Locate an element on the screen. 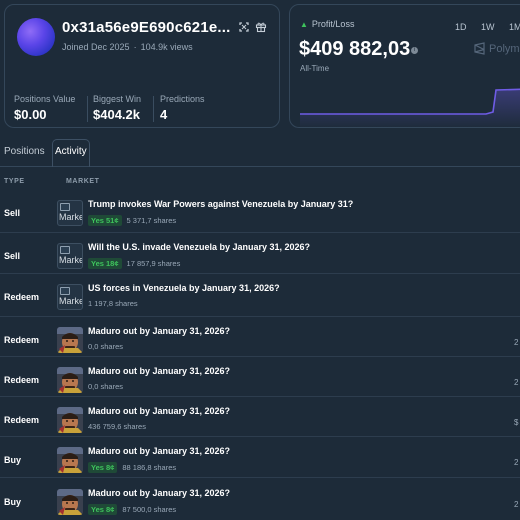  stat-biggest-win: Biggest Win $404.2k is located at coordinates (117, 108).